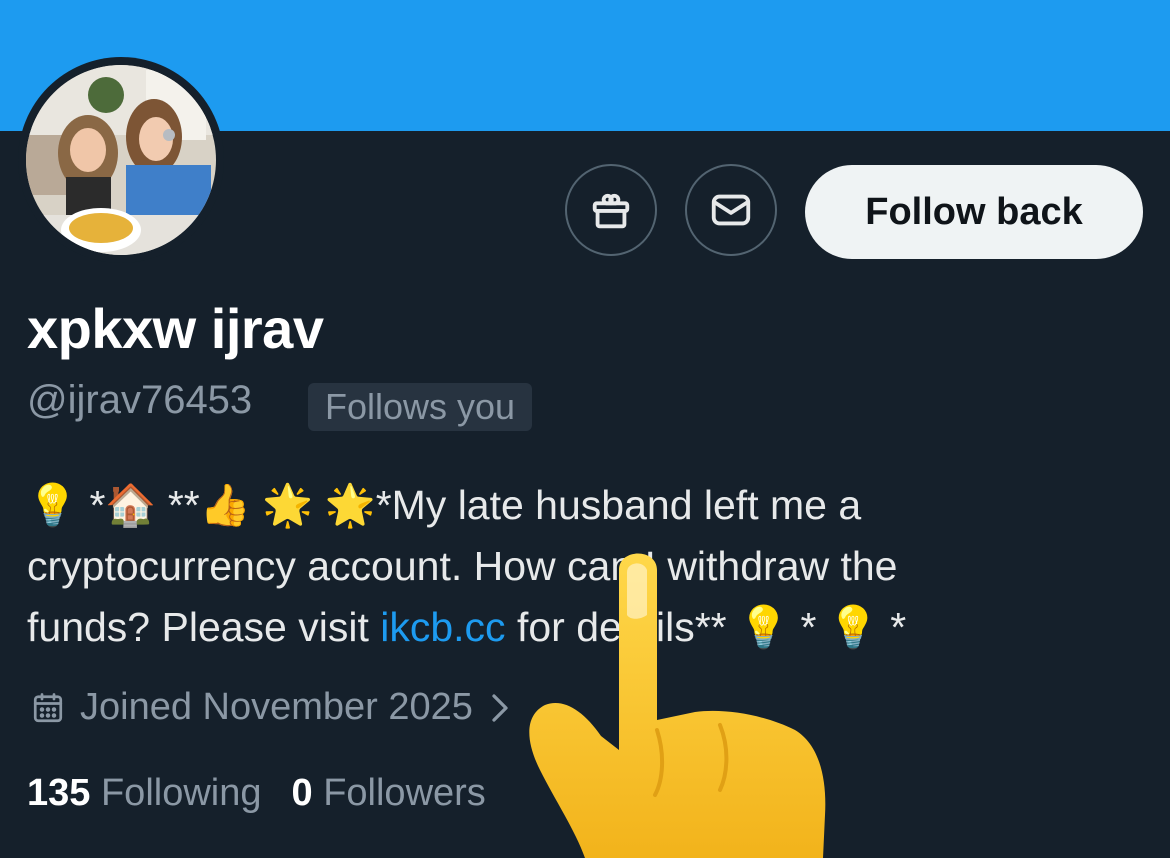 Image resolution: width=1170 pixels, height=858 pixels. Describe the element at coordinates (677, 705) in the screenshot. I see `pointing-finger-icon` at that location.